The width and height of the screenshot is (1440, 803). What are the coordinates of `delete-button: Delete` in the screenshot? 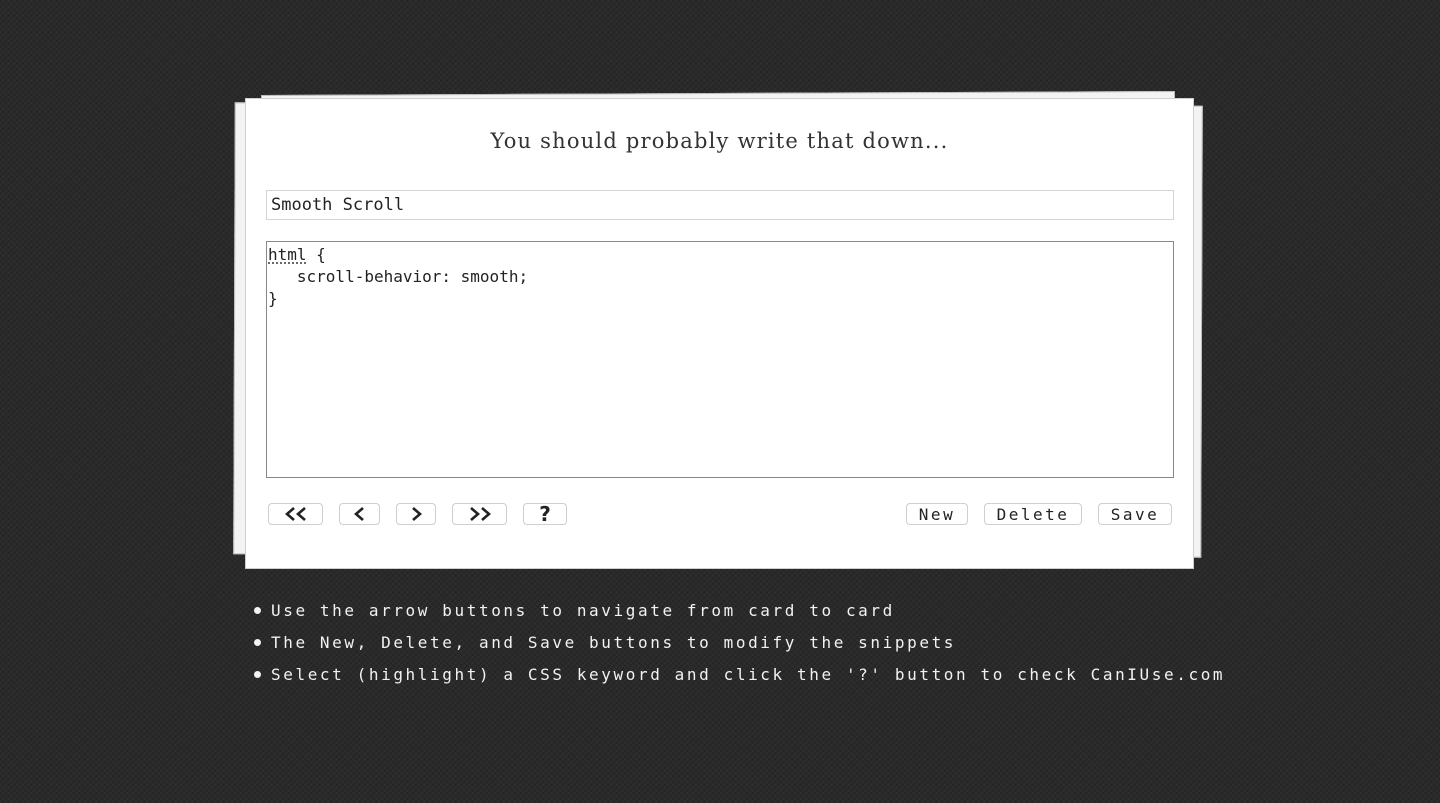 It's located at (1033, 514).